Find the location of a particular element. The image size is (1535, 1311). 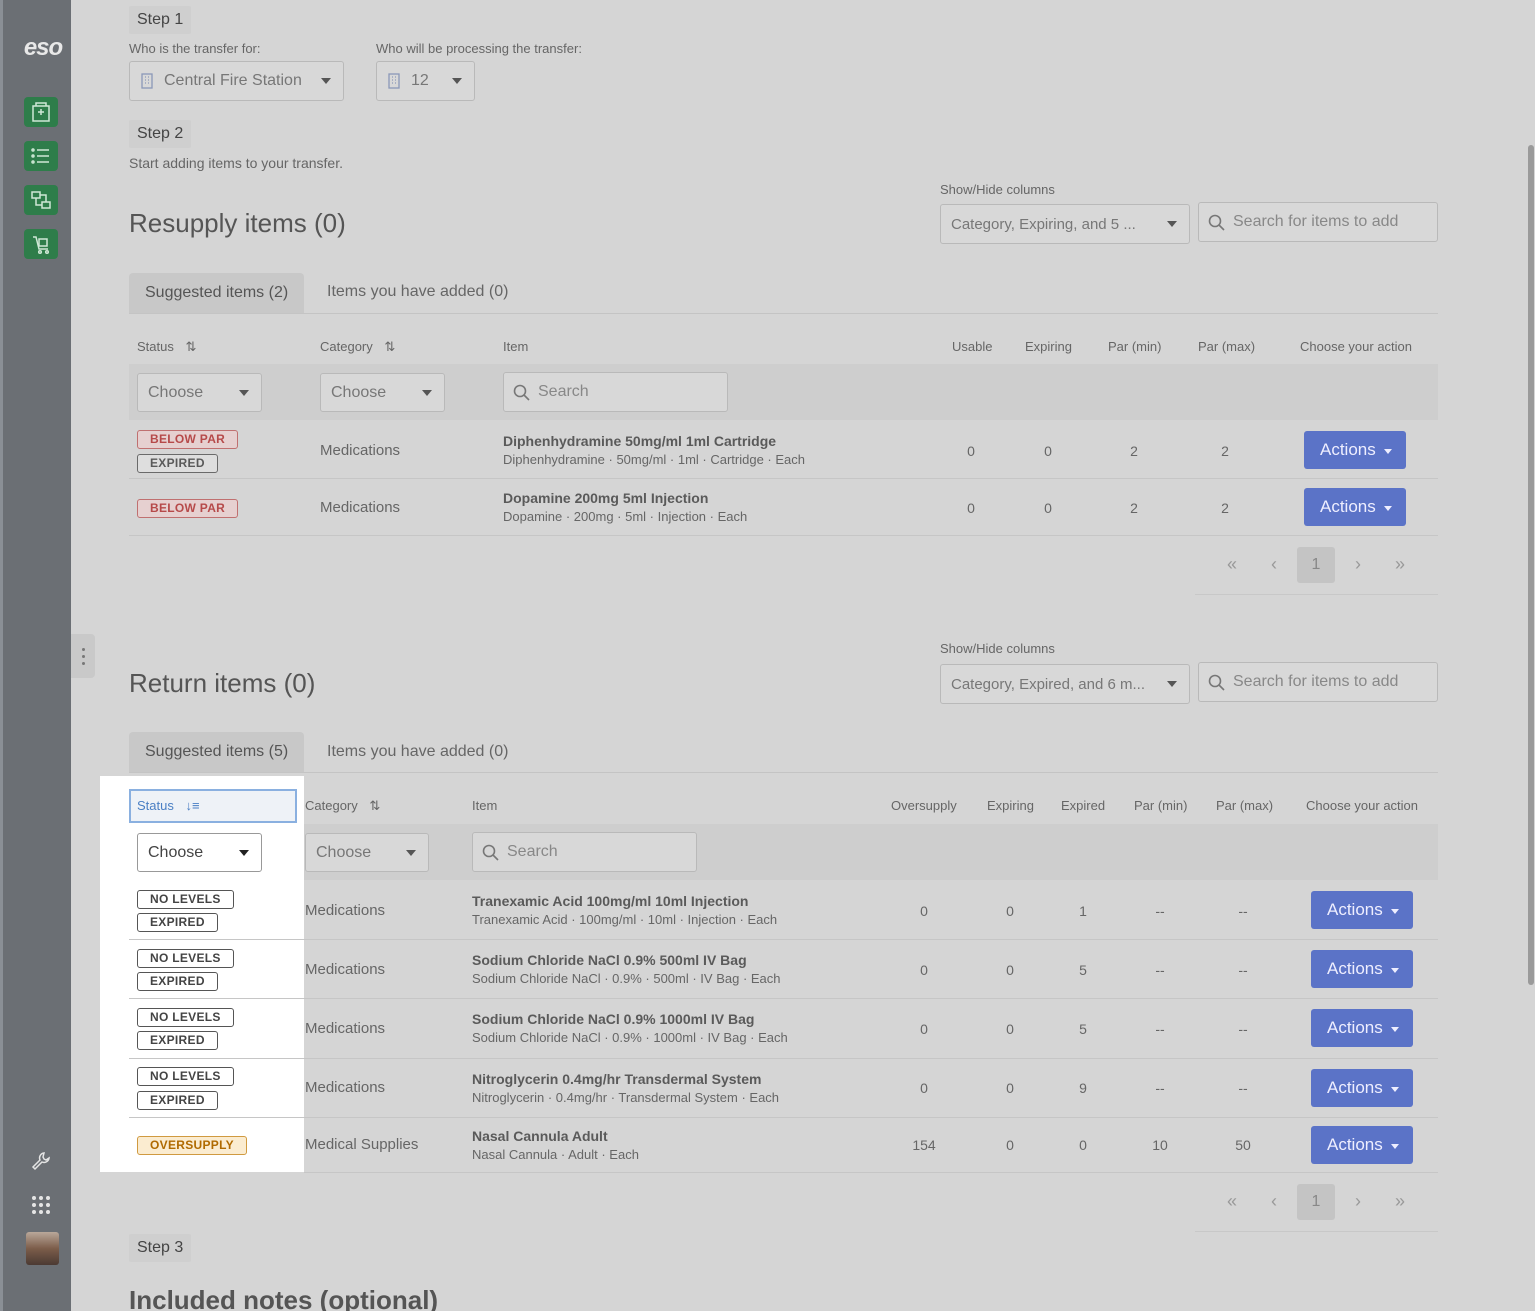

returns-header-item: Item is located at coordinates (485, 805).